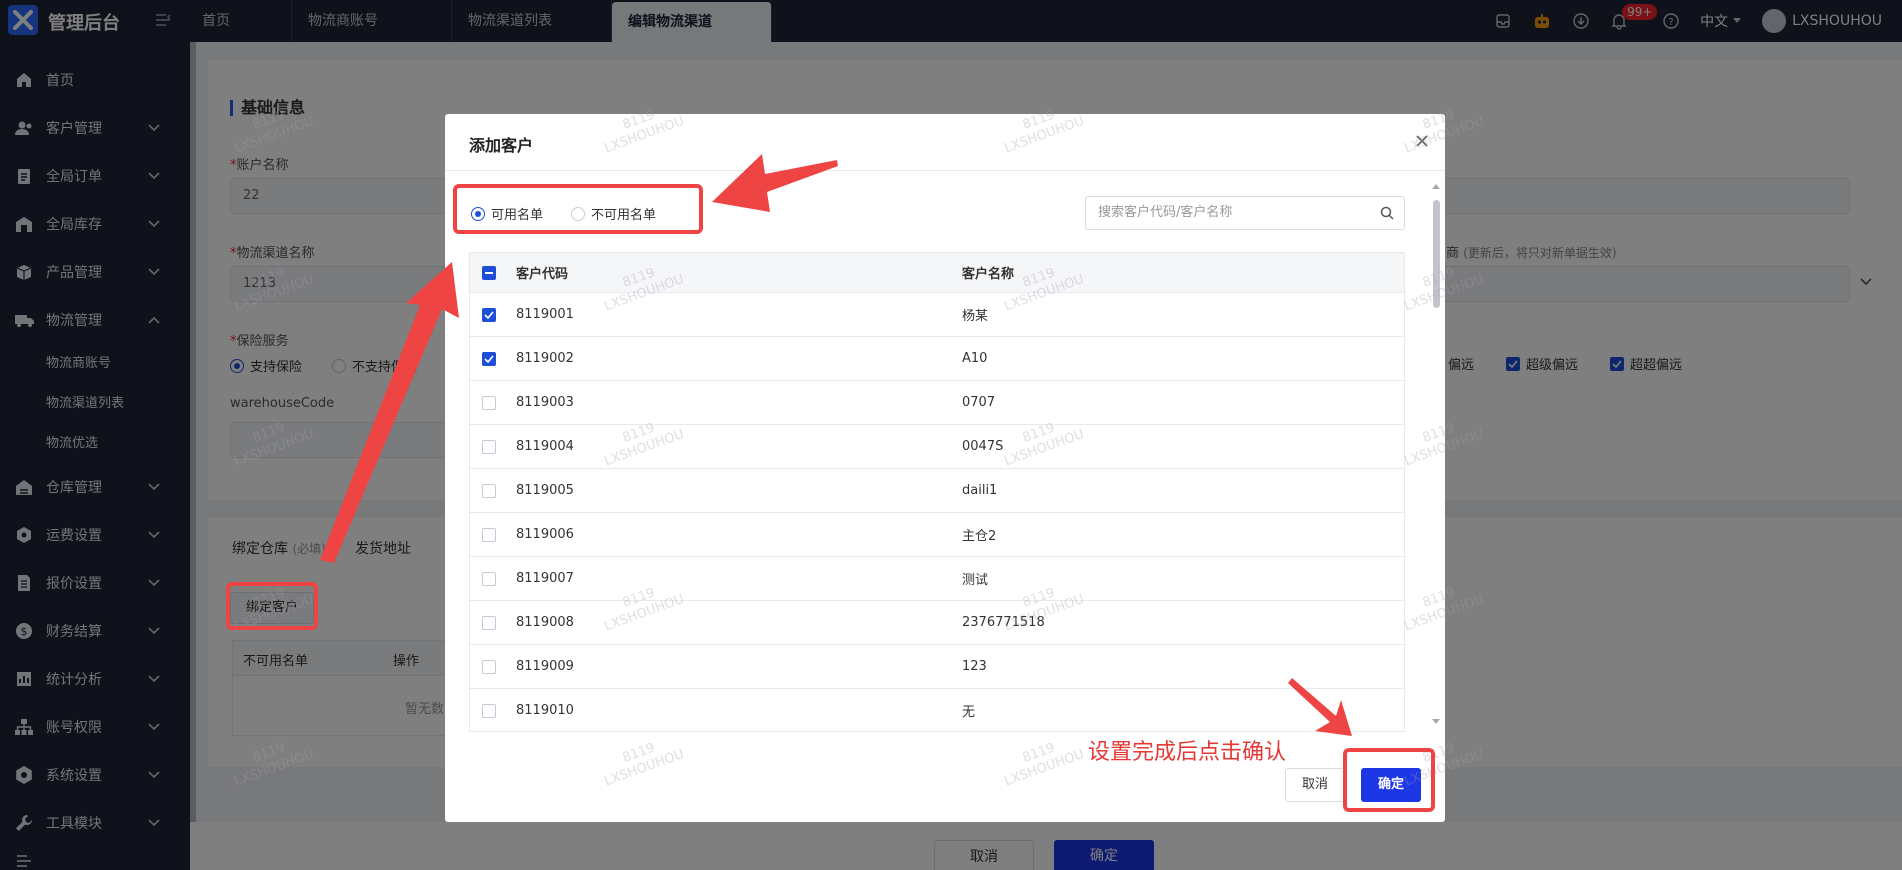  Describe the element at coordinates (775, 183) in the screenshot. I see `arrow-to-radios` at that location.